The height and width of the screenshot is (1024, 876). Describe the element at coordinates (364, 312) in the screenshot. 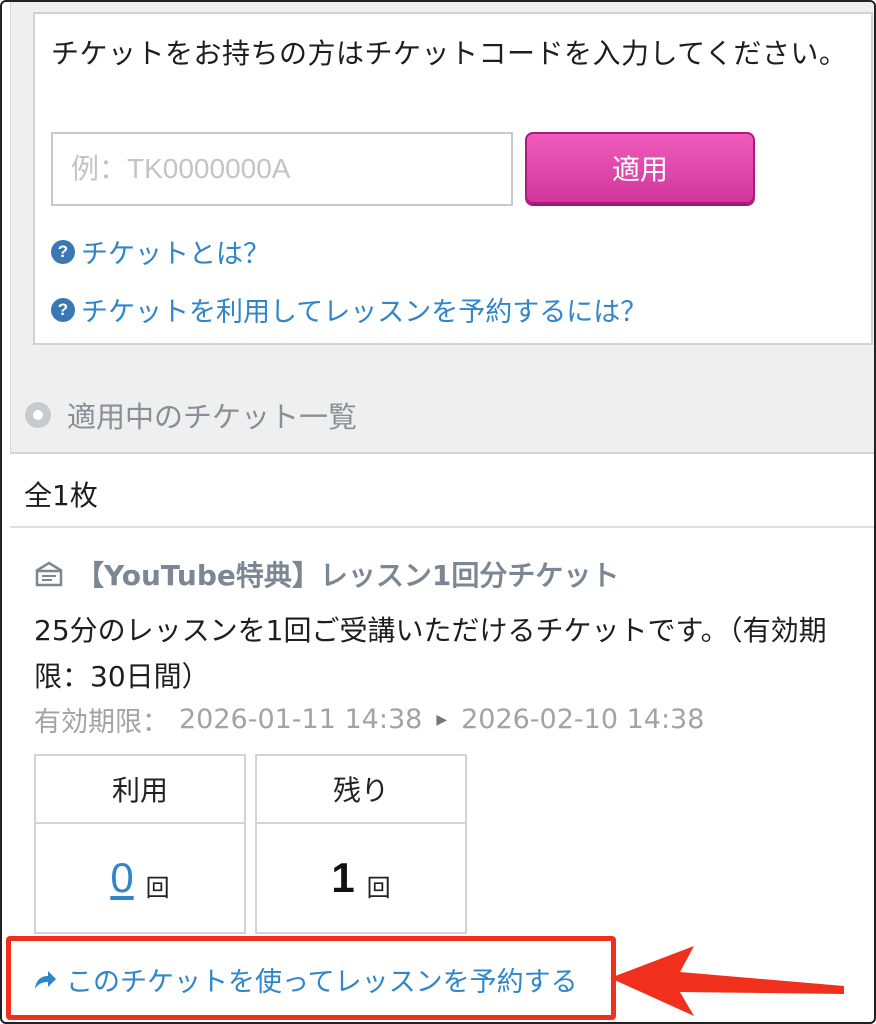

I see `help-link-label: チケットを利用してレッスンを予約するには？` at that location.